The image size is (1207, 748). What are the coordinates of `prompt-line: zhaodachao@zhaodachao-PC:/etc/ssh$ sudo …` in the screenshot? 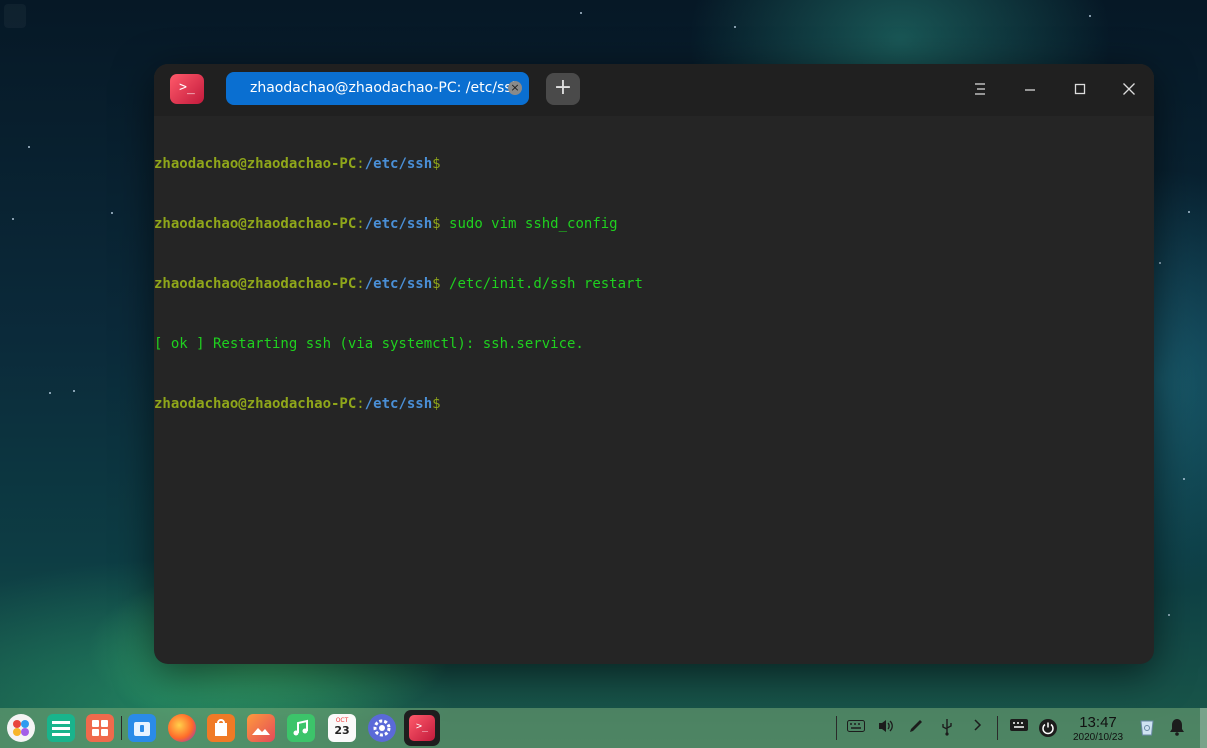 It's located at (654, 224).